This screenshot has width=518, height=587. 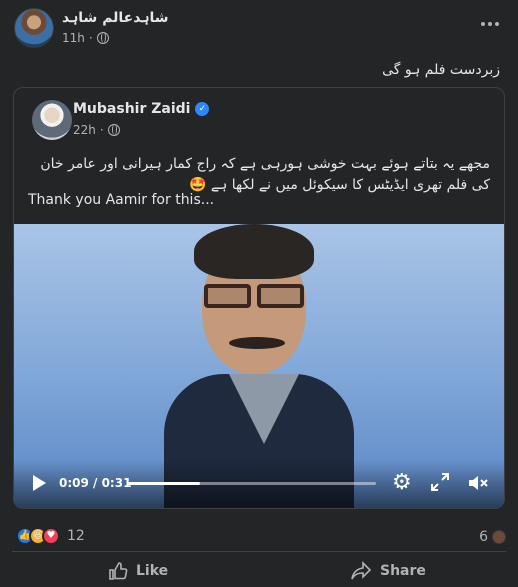 I want to click on post-text: زبردست فلم ہو گی, so click(x=441, y=70).